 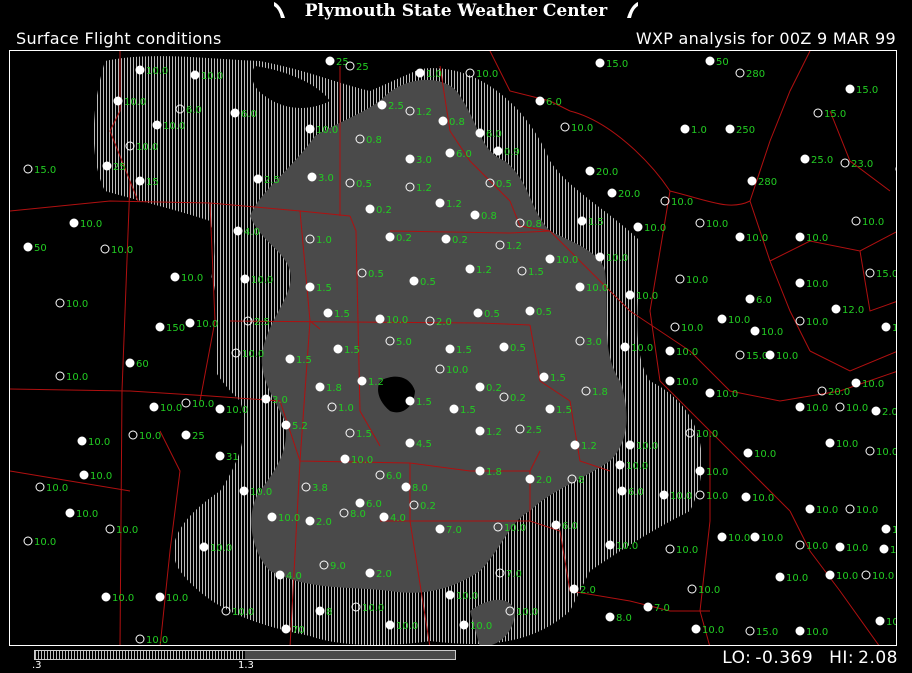 What do you see at coordinates (424, 444) in the screenshot?
I see `visibility-value: 4.5` at bounding box center [424, 444].